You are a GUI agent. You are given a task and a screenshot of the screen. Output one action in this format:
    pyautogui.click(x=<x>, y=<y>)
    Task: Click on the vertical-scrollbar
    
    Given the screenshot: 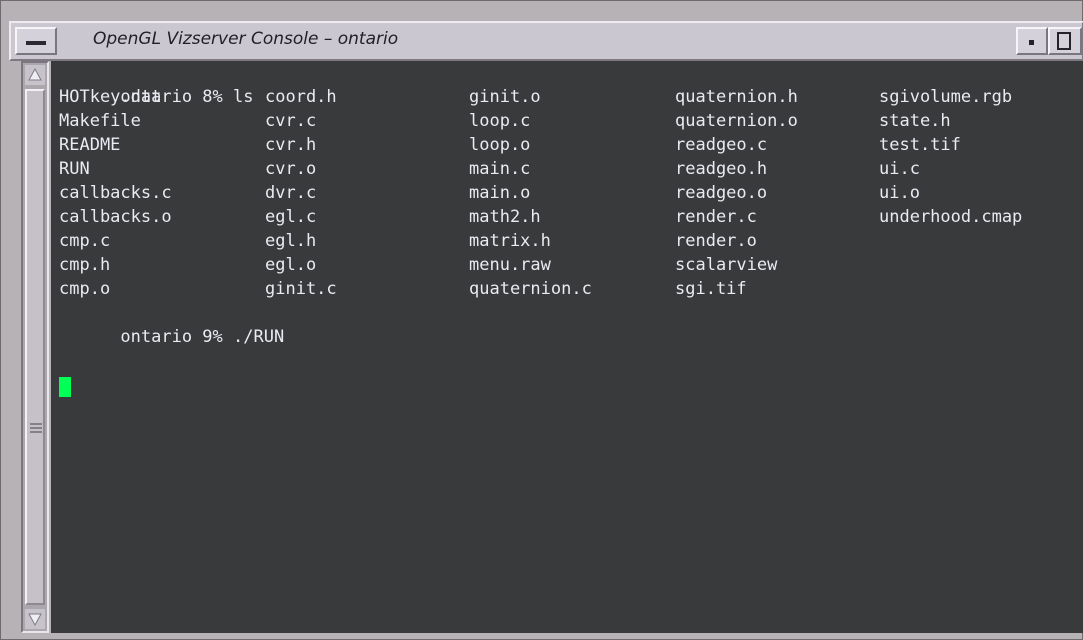 What is the action you would take?
    pyautogui.click(x=35, y=347)
    